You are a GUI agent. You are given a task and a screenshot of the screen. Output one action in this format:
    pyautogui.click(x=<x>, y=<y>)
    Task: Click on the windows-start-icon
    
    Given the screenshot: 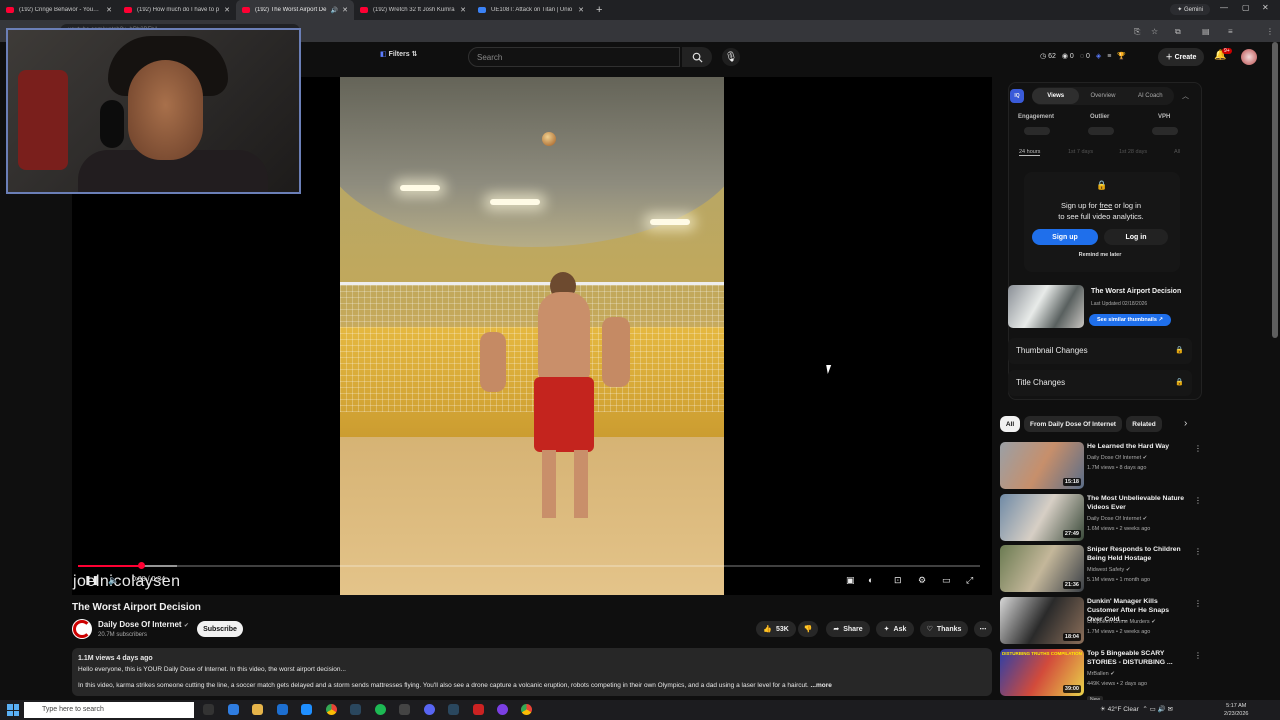 What is the action you would take?
    pyautogui.click(x=13, y=710)
    